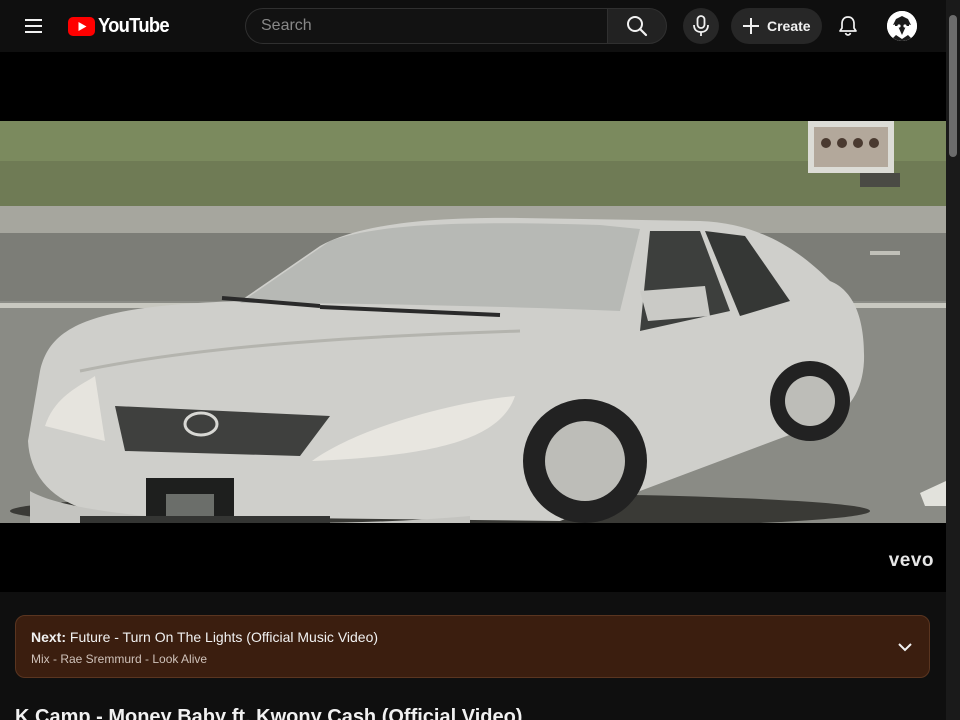 This screenshot has height=720, width=960. I want to click on avatar-icon, so click(902, 26).